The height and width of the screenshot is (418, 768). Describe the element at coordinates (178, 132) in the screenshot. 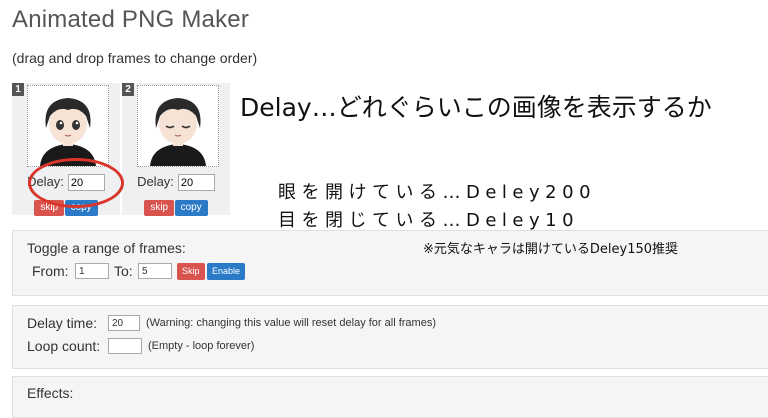

I see `character-eyes-closed-image` at that location.